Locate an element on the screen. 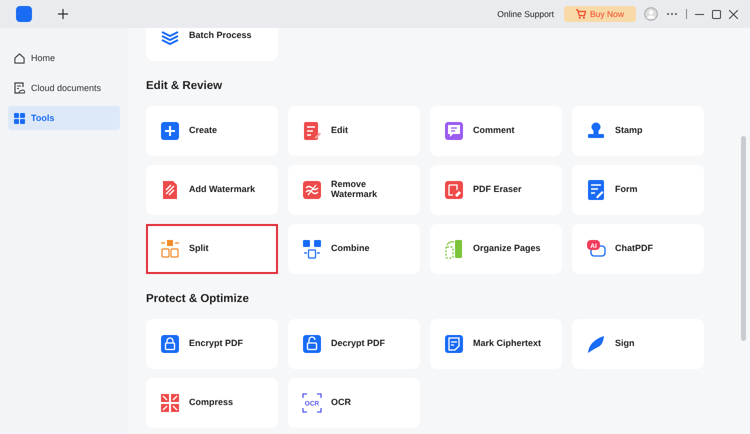  combine-icon is located at coordinates (312, 249).